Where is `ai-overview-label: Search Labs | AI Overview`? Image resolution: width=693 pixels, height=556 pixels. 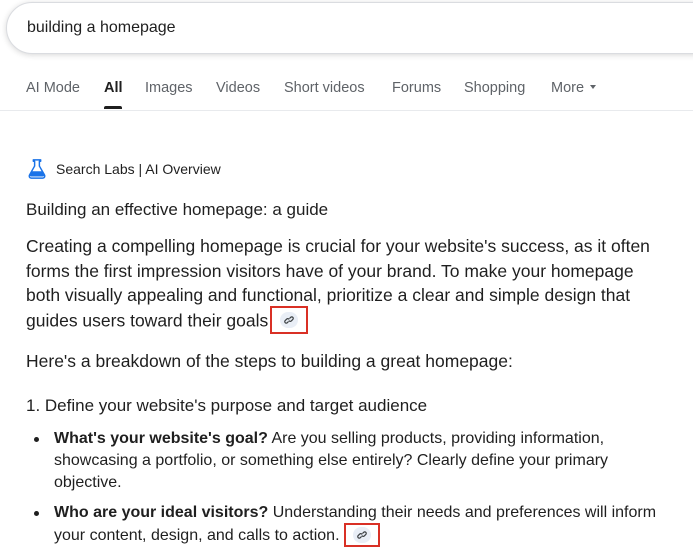 ai-overview-label: Search Labs | AI Overview is located at coordinates (138, 169).